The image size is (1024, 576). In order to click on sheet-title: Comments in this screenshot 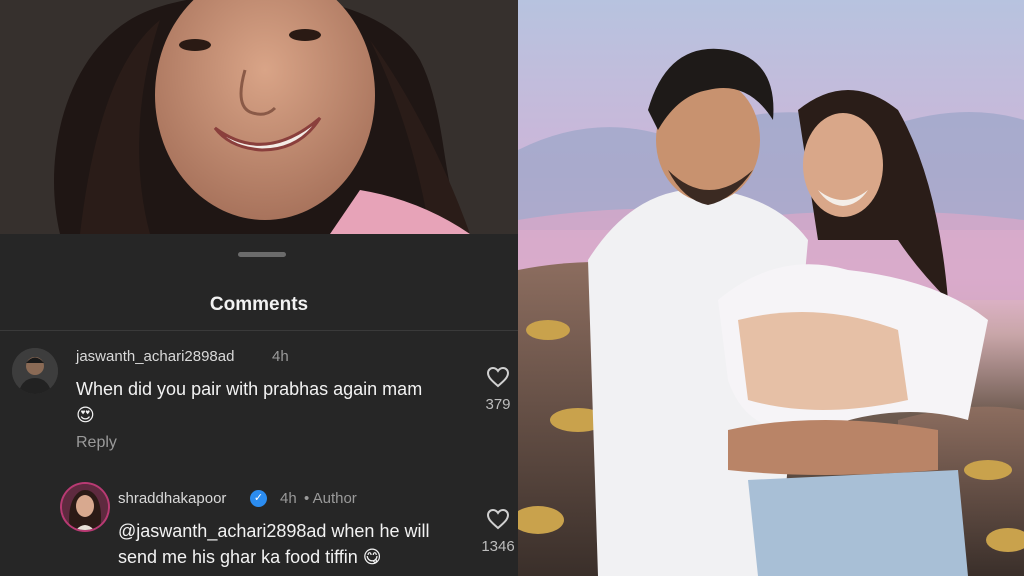, I will do `click(259, 304)`.